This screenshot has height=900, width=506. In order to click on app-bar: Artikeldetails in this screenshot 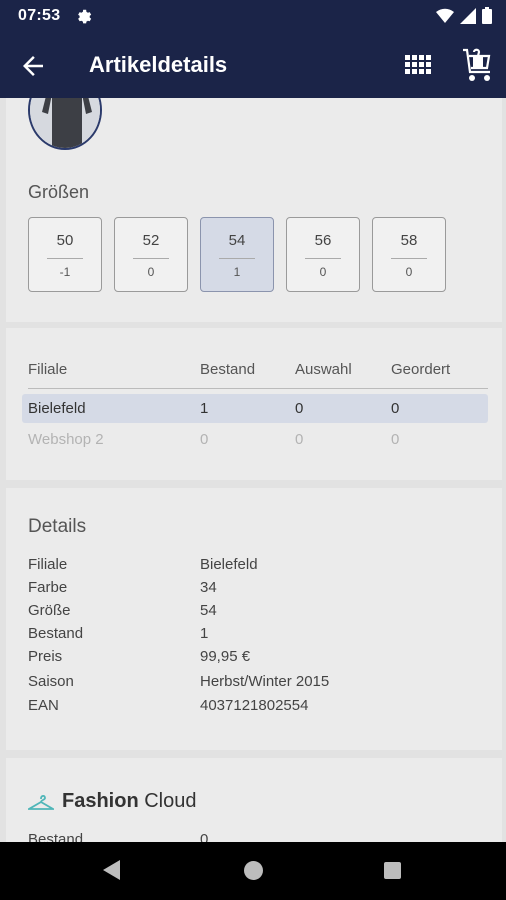, I will do `click(253, 65)`.